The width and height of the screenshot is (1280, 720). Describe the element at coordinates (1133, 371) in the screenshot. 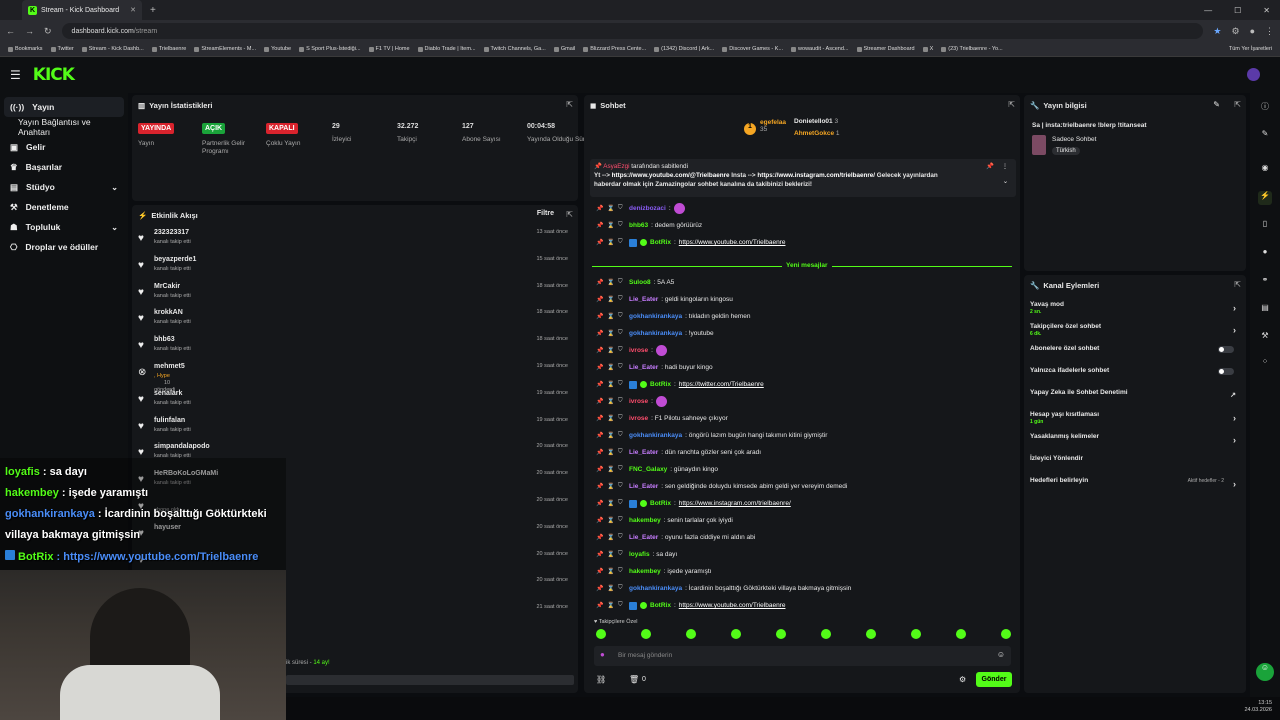

I see `channel-action-row: Yalnızca ifadelerle sohbet` at that location.